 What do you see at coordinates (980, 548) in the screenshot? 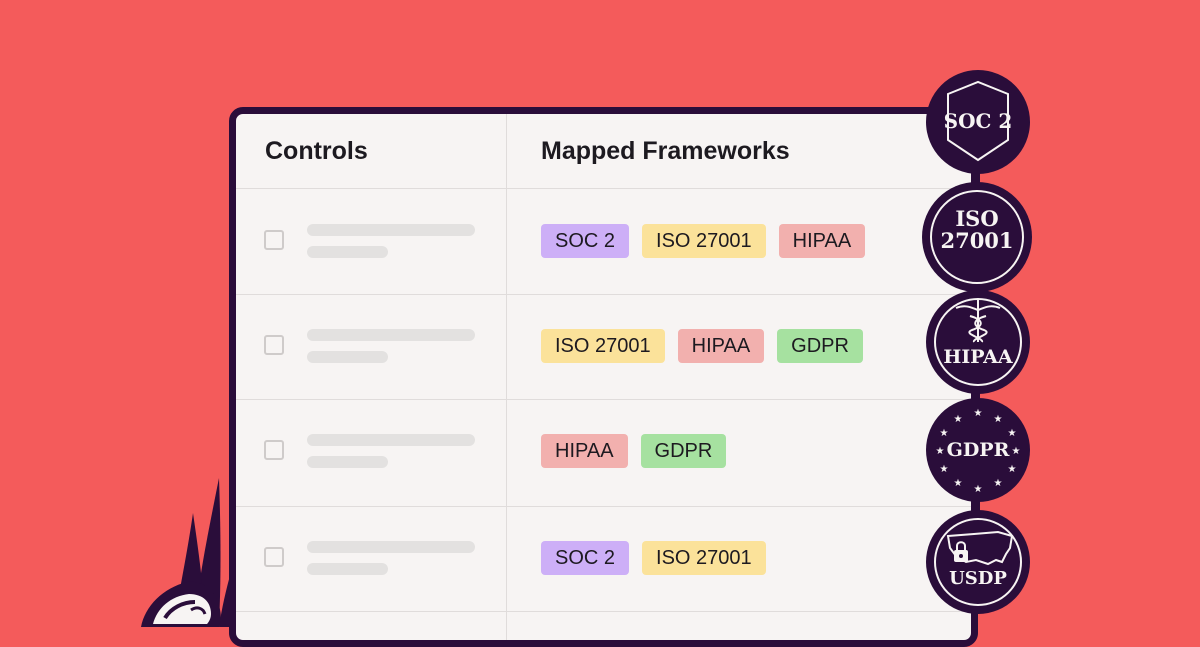
I see `us-map-lock-icon` at bounding box center [980, 548].